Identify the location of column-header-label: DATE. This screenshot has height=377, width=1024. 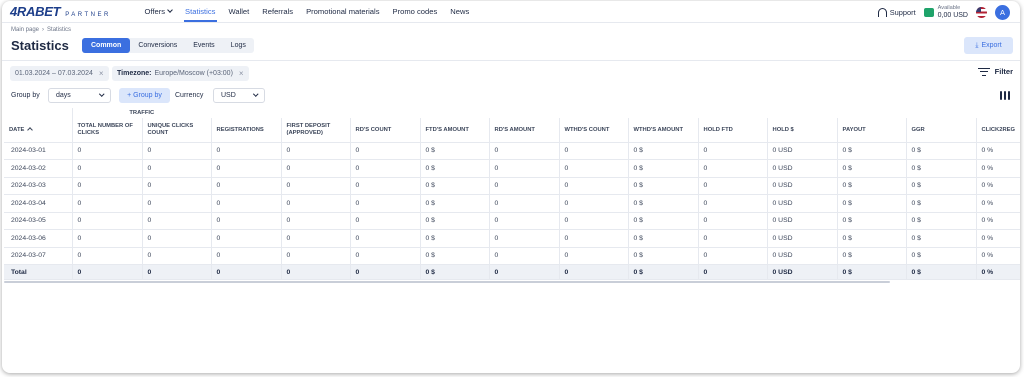
(17, 129).